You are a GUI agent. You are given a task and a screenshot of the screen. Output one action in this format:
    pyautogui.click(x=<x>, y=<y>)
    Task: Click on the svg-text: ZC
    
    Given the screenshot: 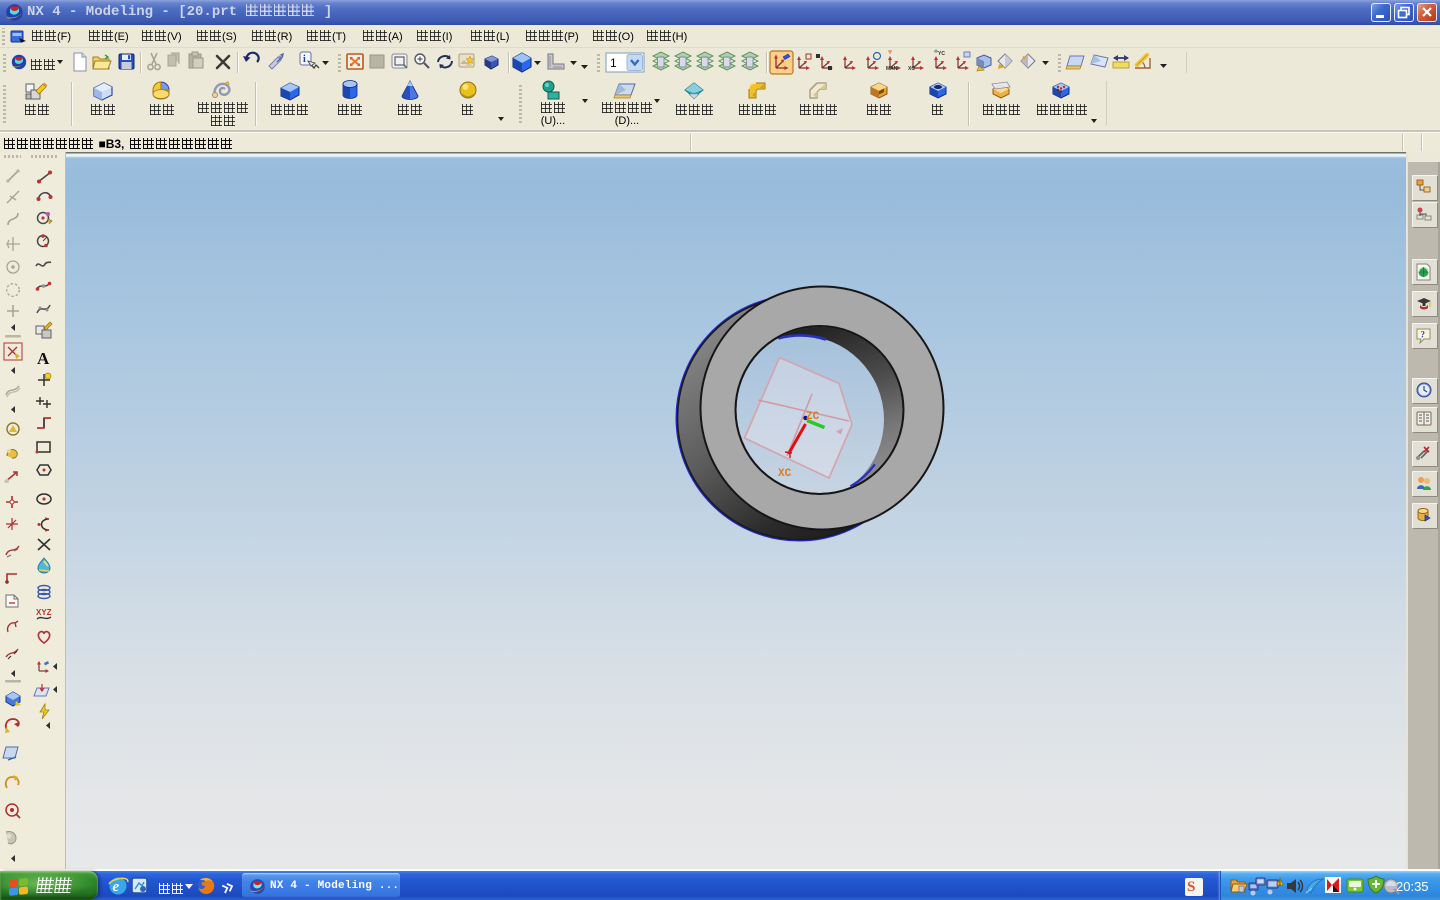 What is the action you would take?
    pyautogui.click(x=813, y=417)
    